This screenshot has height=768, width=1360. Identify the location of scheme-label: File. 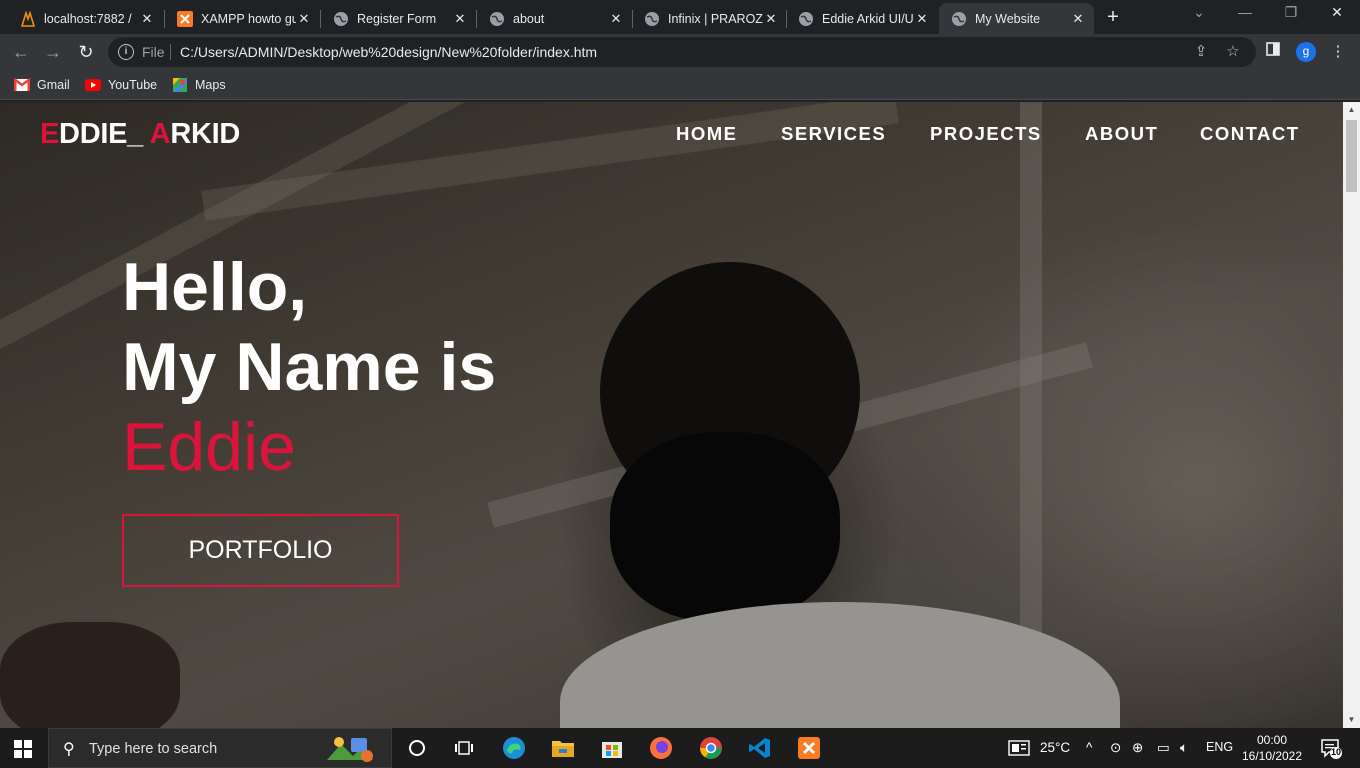
(153, 52).